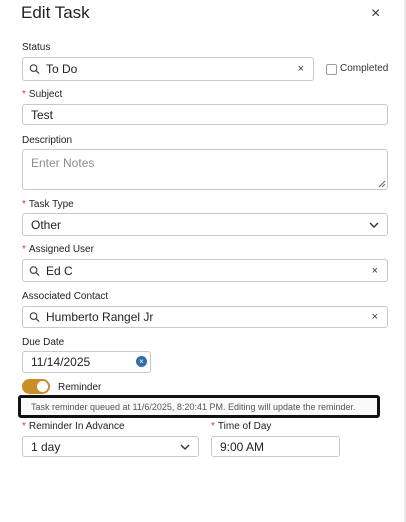 This screenshot has height=522, width=406. I want to click on time-of-day-value: 9:00 AM, so click(242, 446).